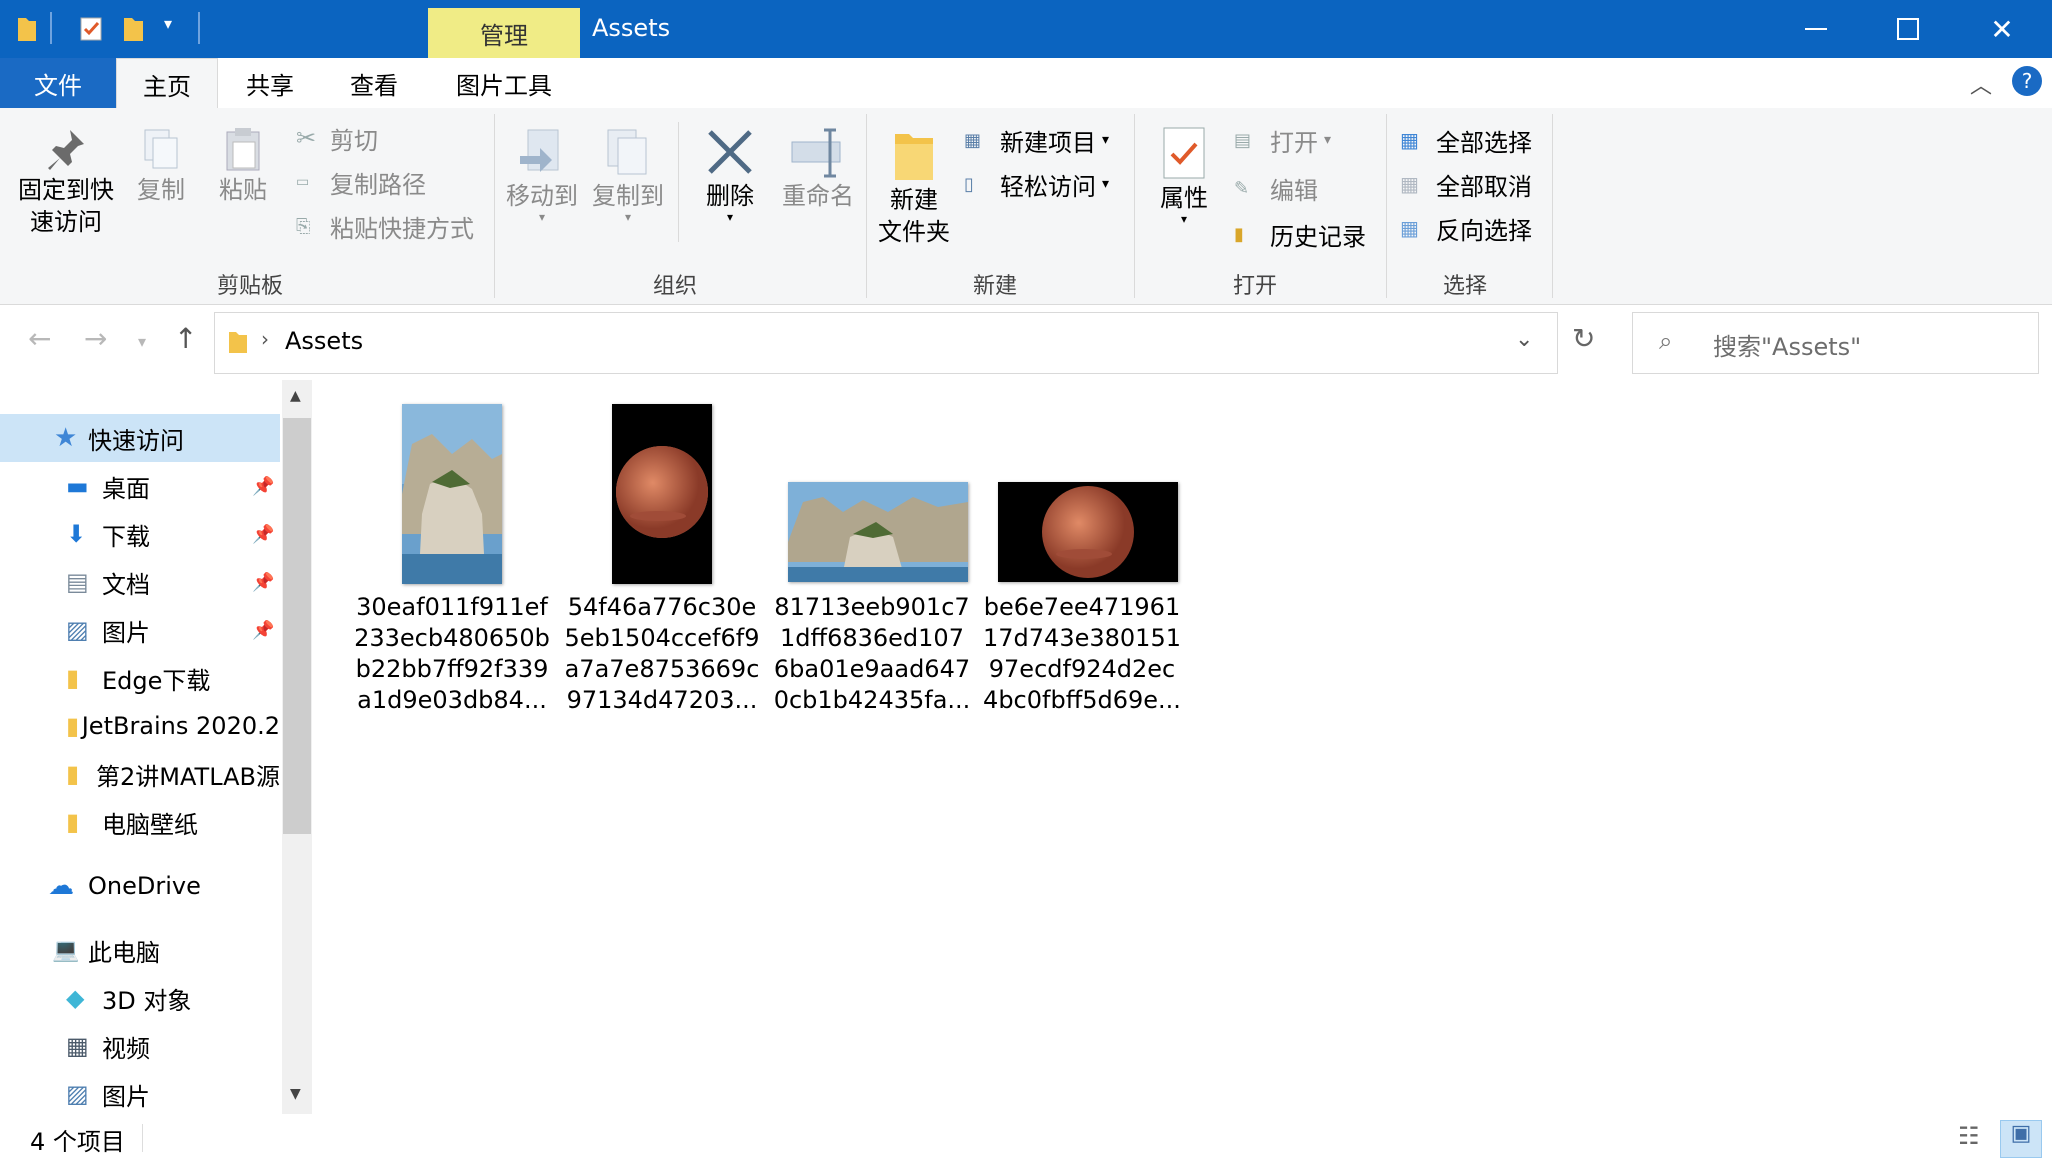  Describe the element at coordinates (542, 174) in the screenshot. I see `move-to-button: 移动到 ▾` at that location.